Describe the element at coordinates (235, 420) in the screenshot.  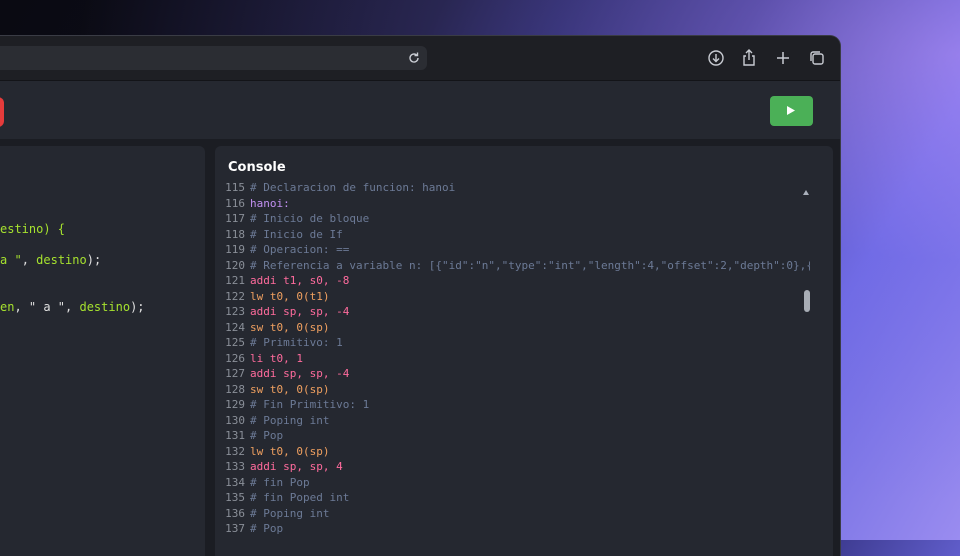
I see `line-number: 130` at that location.